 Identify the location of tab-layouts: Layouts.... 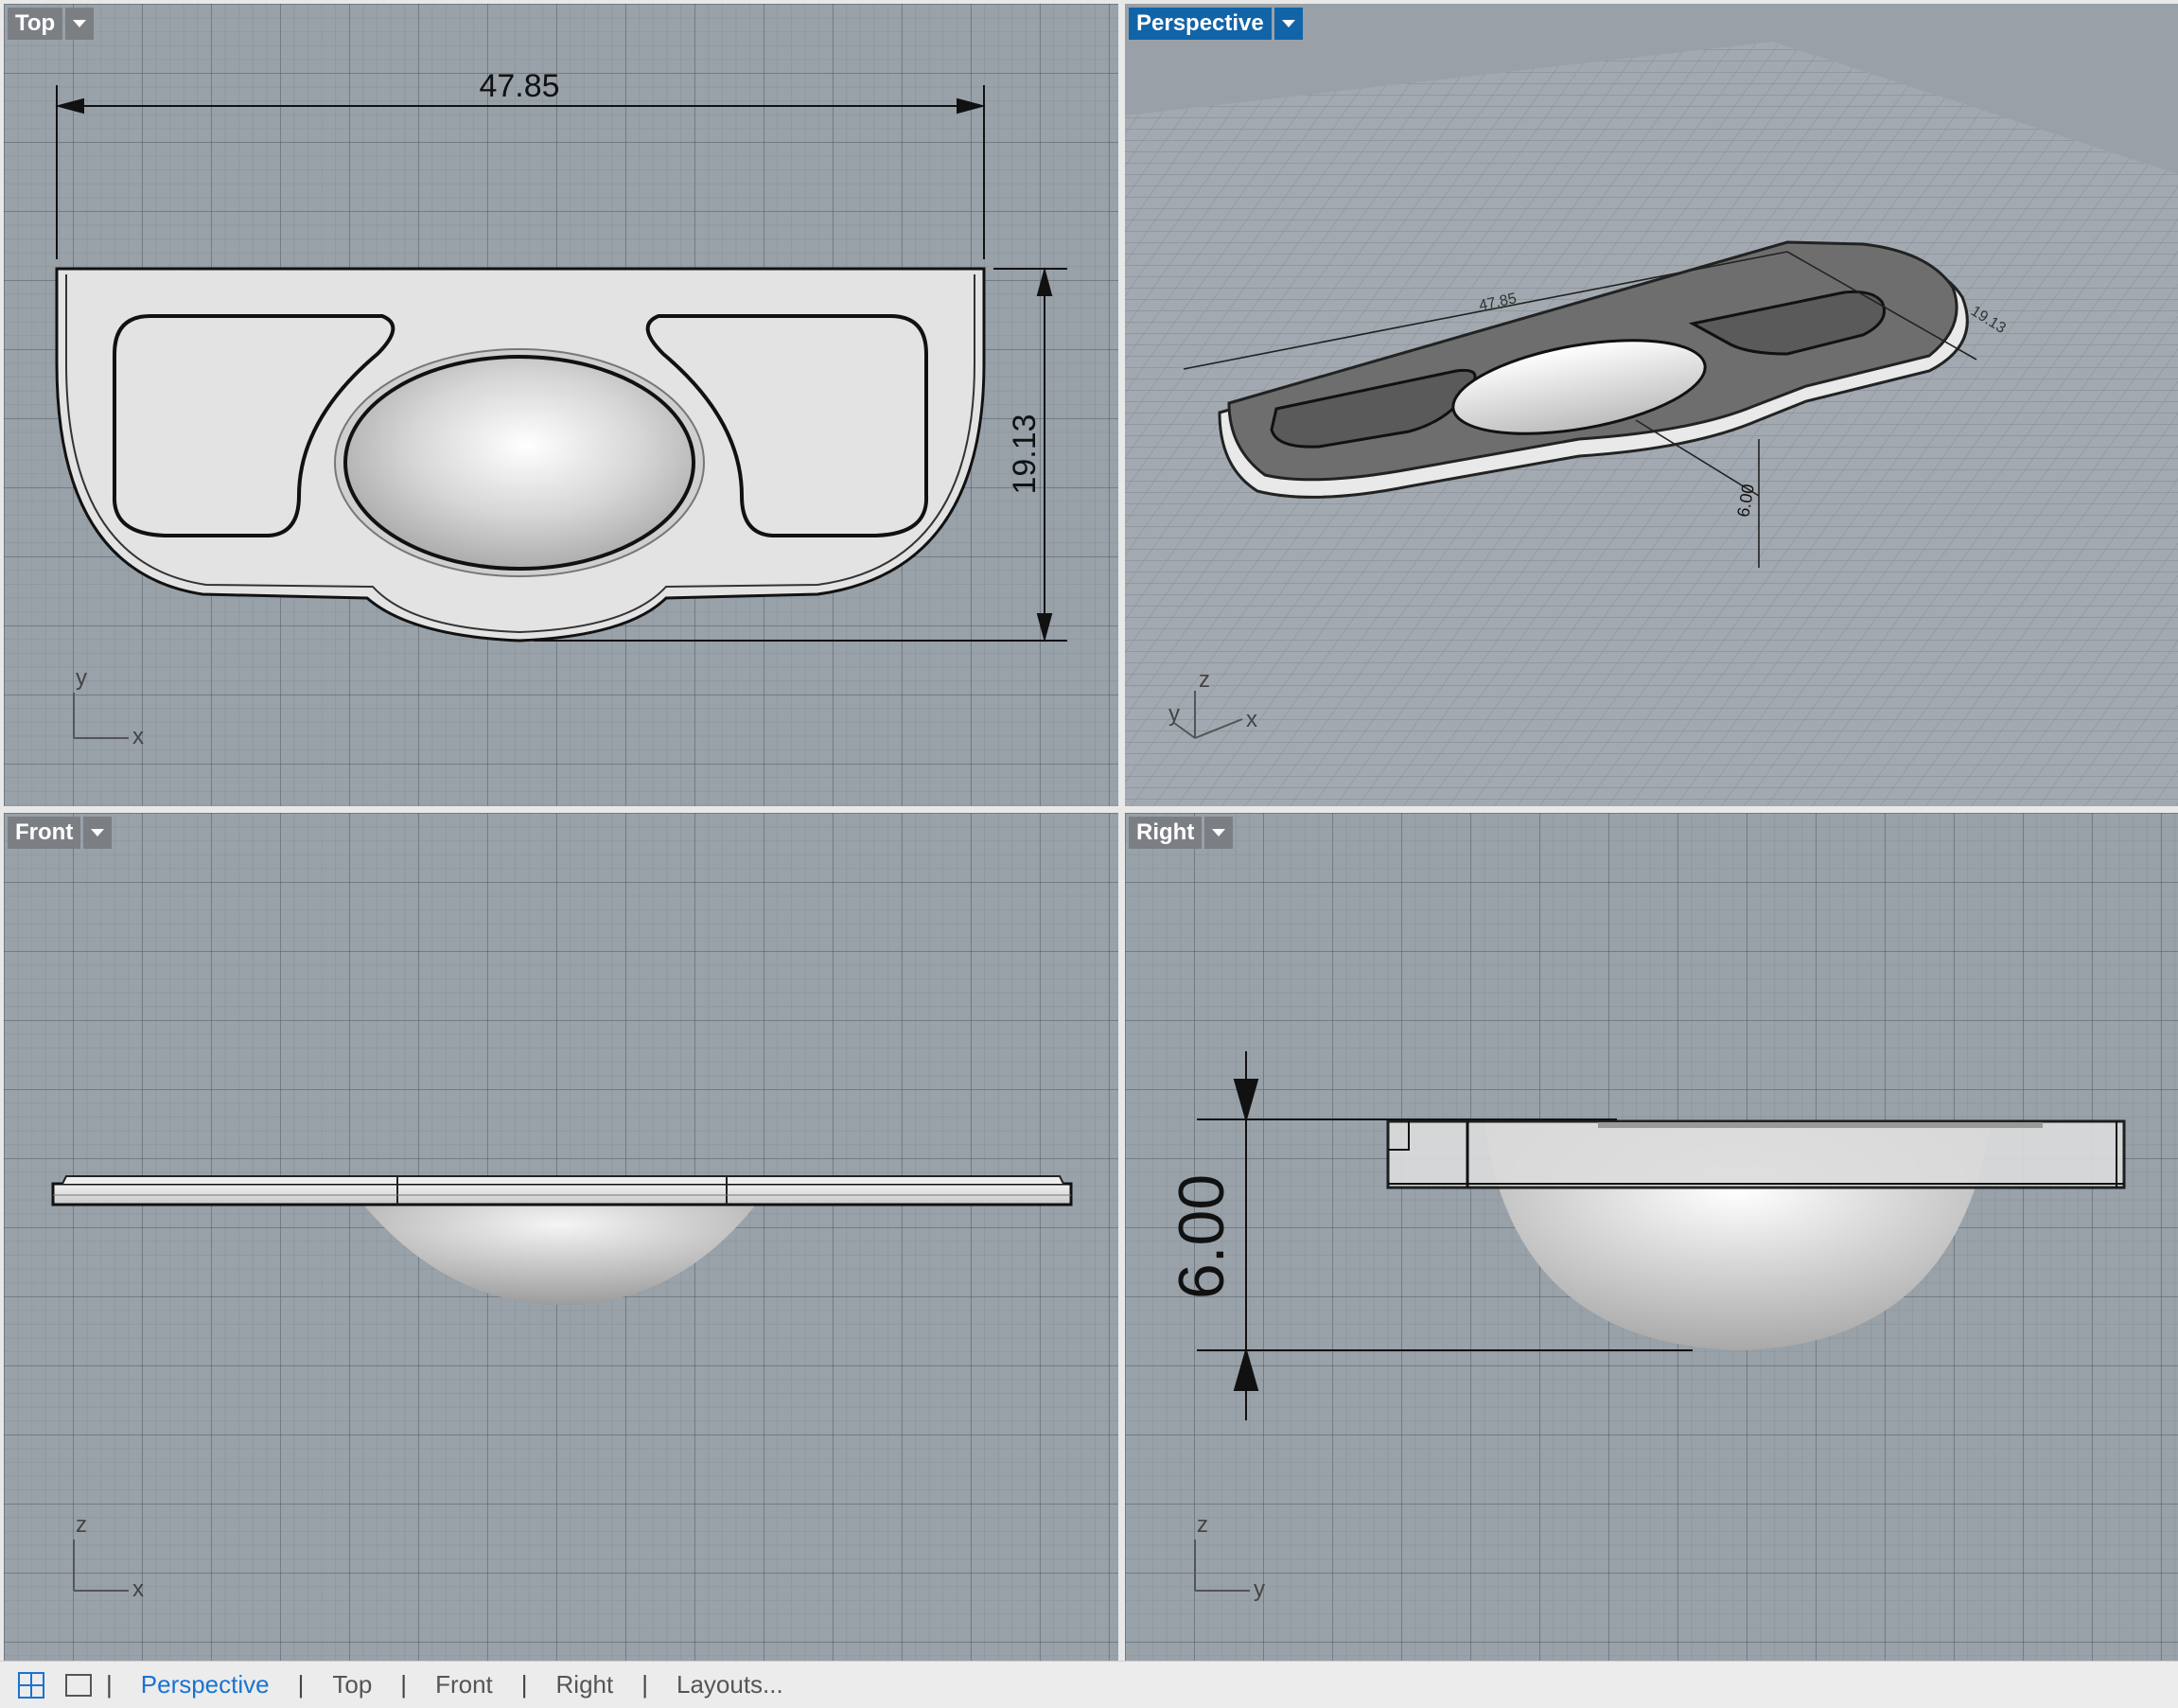
(729, 1684).